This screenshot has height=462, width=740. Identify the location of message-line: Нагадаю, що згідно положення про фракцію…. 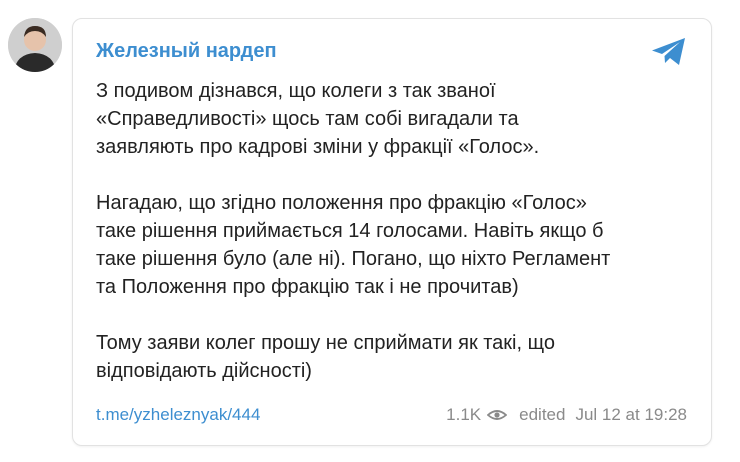
(341, 203).